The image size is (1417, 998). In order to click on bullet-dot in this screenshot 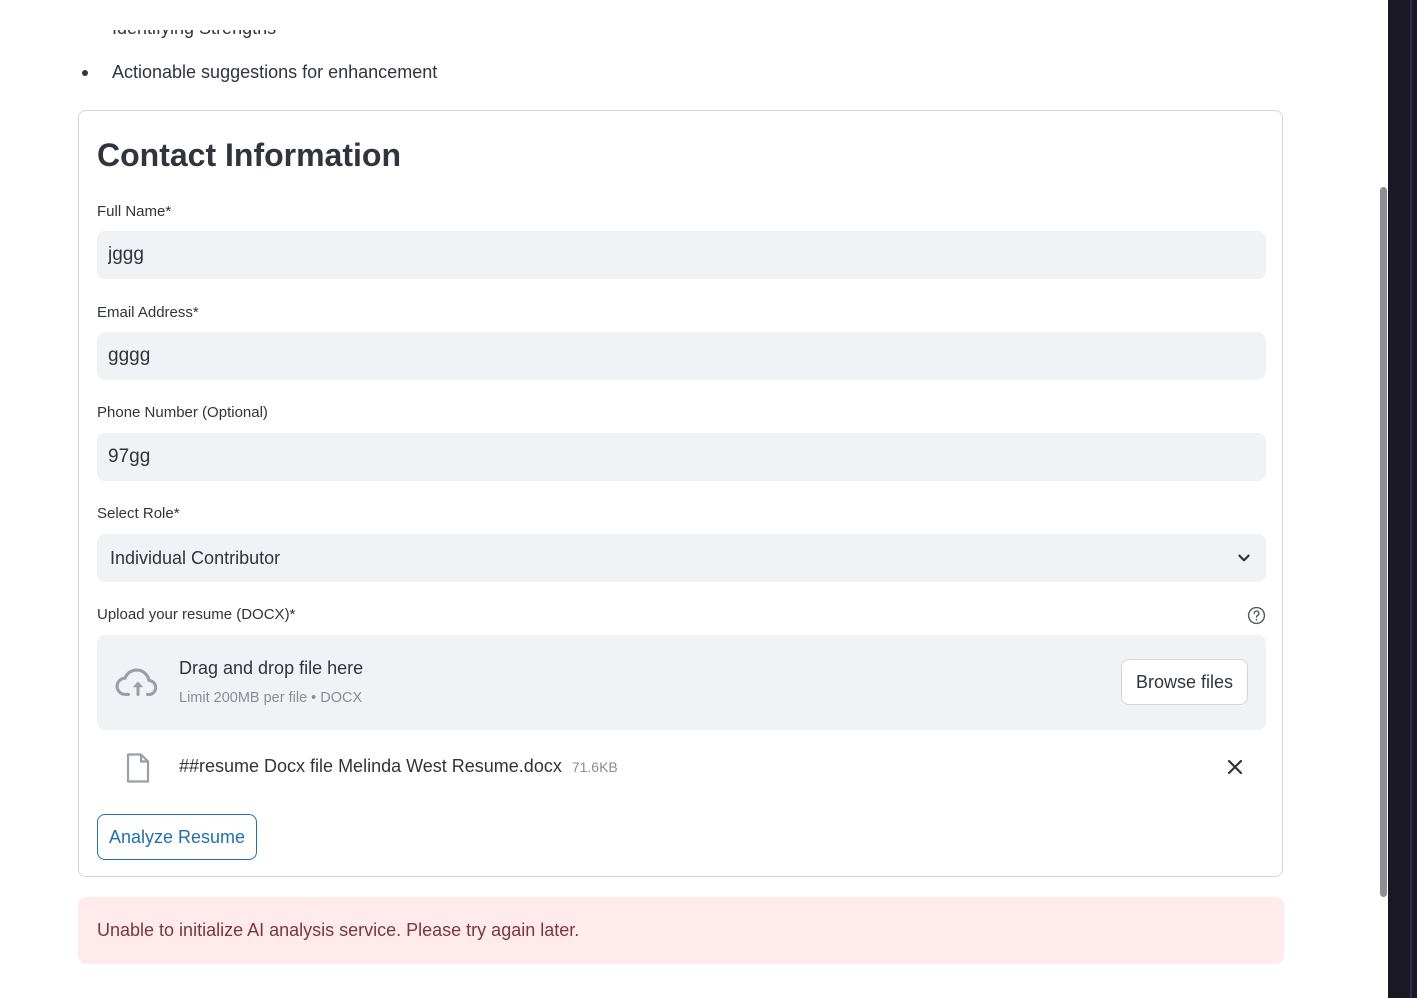, I will do `click(85, 72)`.